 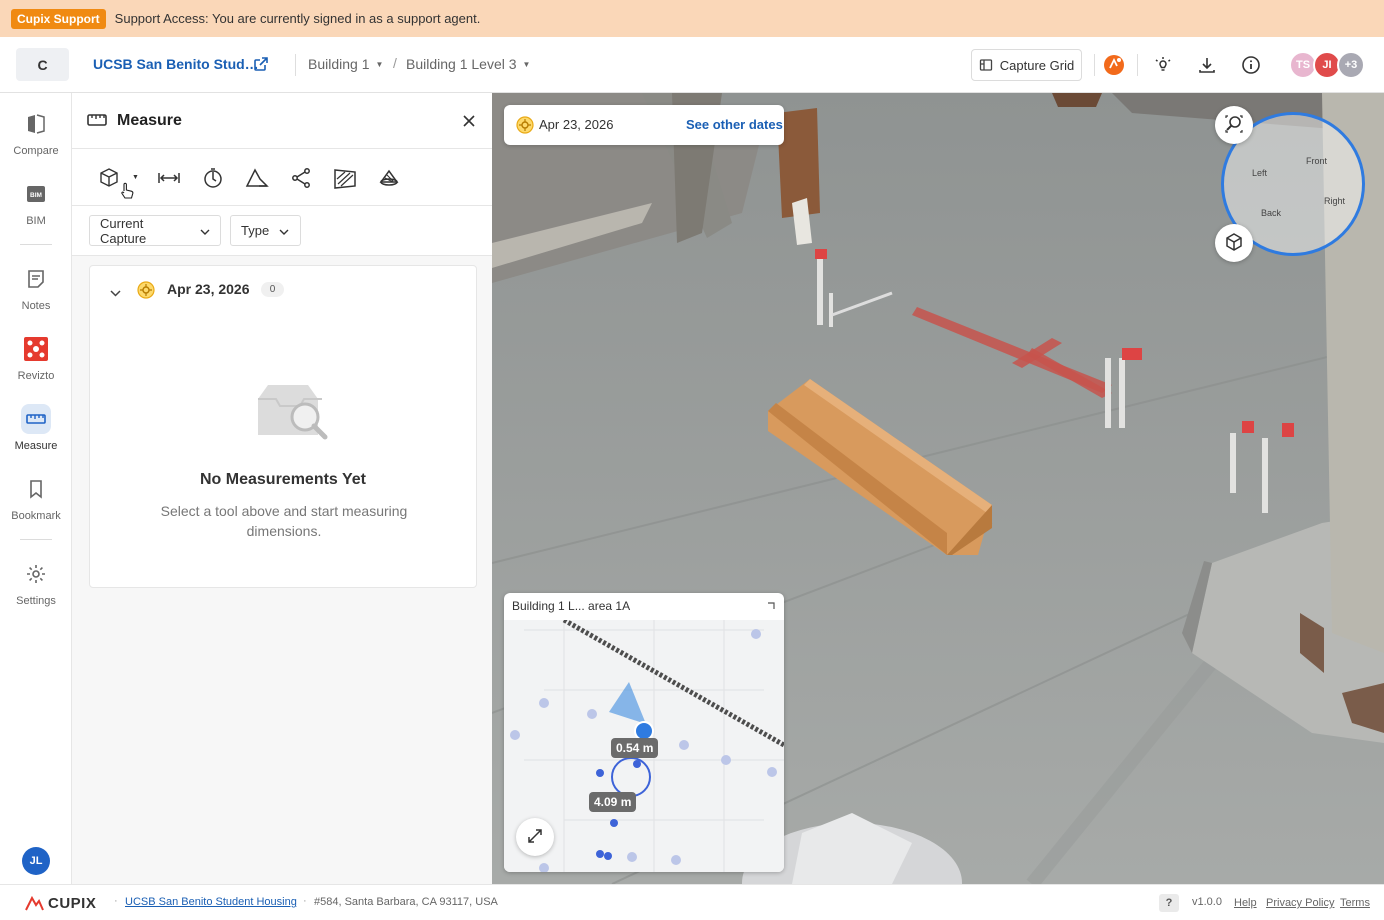 I want to click on panel-title: Measure, so click(x=149, y=120).